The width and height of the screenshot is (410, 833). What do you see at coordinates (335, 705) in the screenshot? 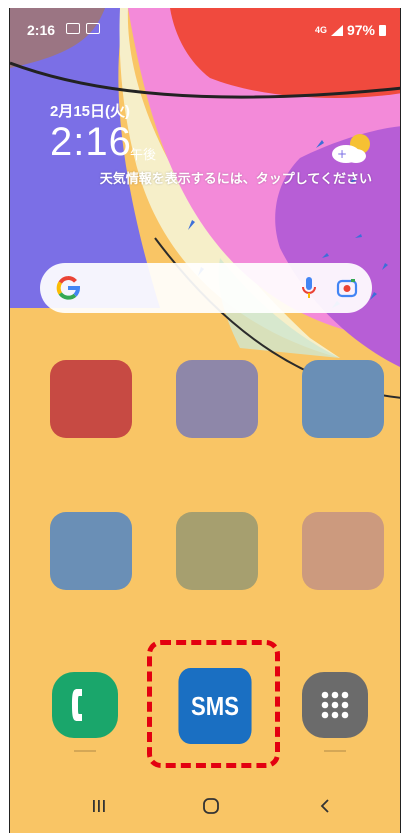
I see `app-drawer-icon` at bounding box center [335, 705].